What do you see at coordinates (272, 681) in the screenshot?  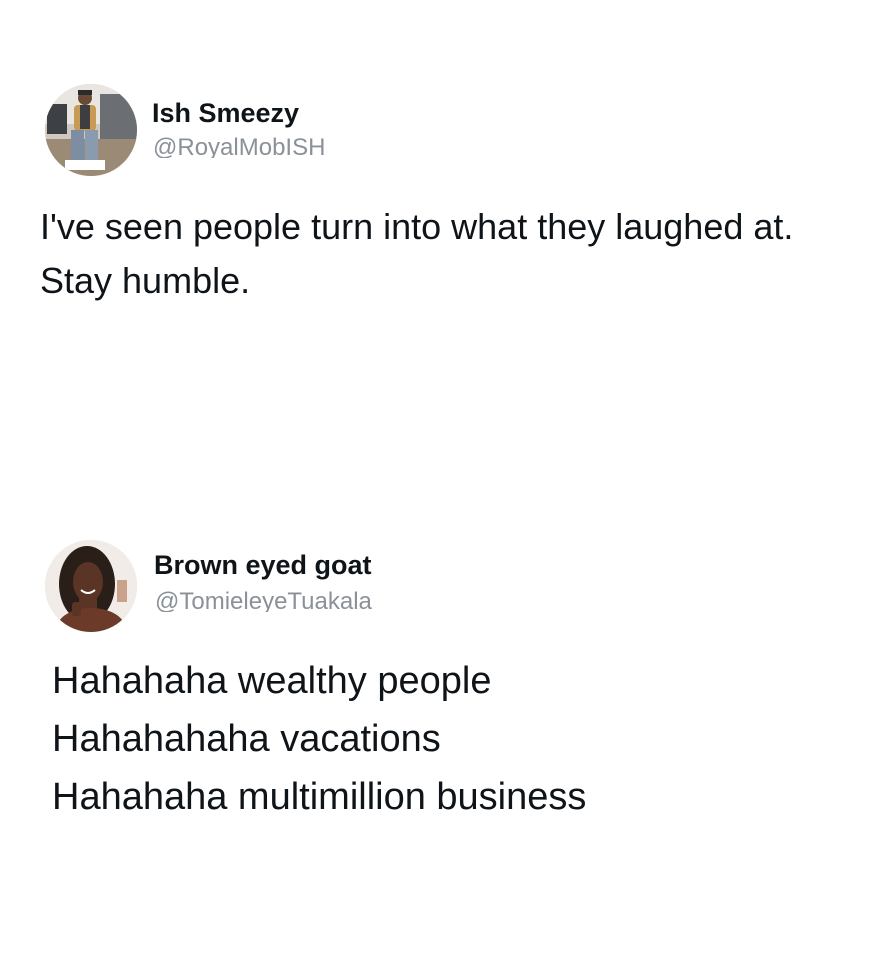 I see `tweet-text-line: Hahahaha wealthy people` at bounding box center [272, 681].